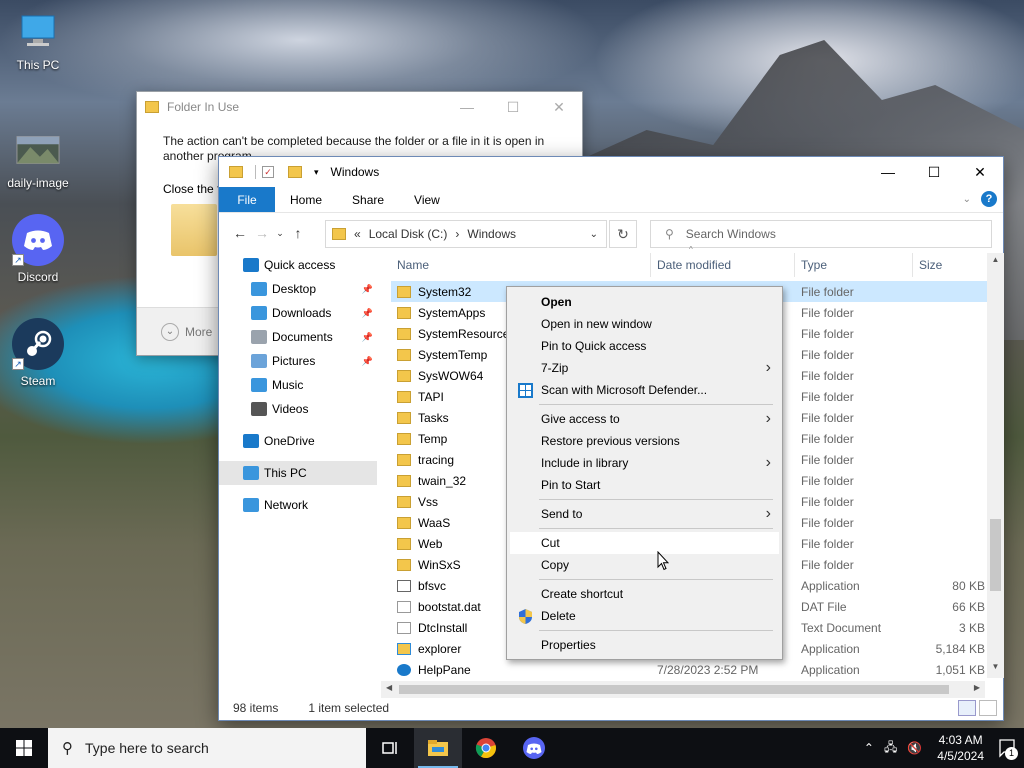 This screenshot has width=1024, height=768. I want to click on menu-item-create-shortcut: Create shortcut, so click(644, 594).